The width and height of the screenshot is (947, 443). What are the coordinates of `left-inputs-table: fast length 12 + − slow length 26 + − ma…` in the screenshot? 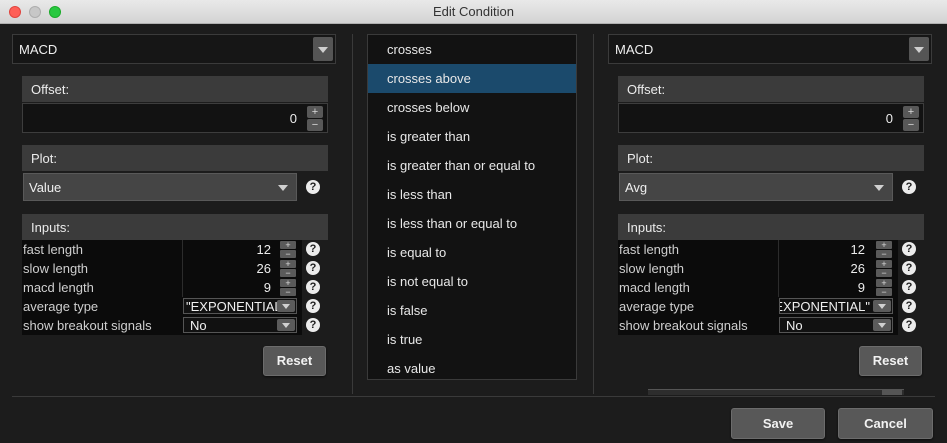 It's located at (162, 287).